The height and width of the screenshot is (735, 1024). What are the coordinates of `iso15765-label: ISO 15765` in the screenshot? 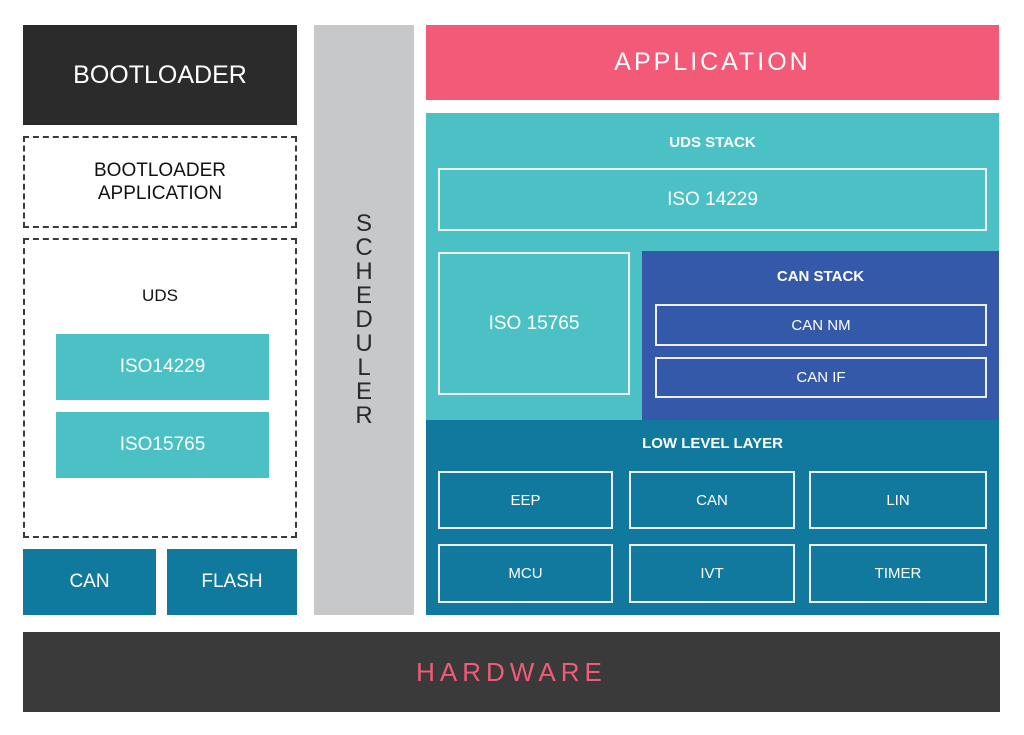 It's located at (534, 323).